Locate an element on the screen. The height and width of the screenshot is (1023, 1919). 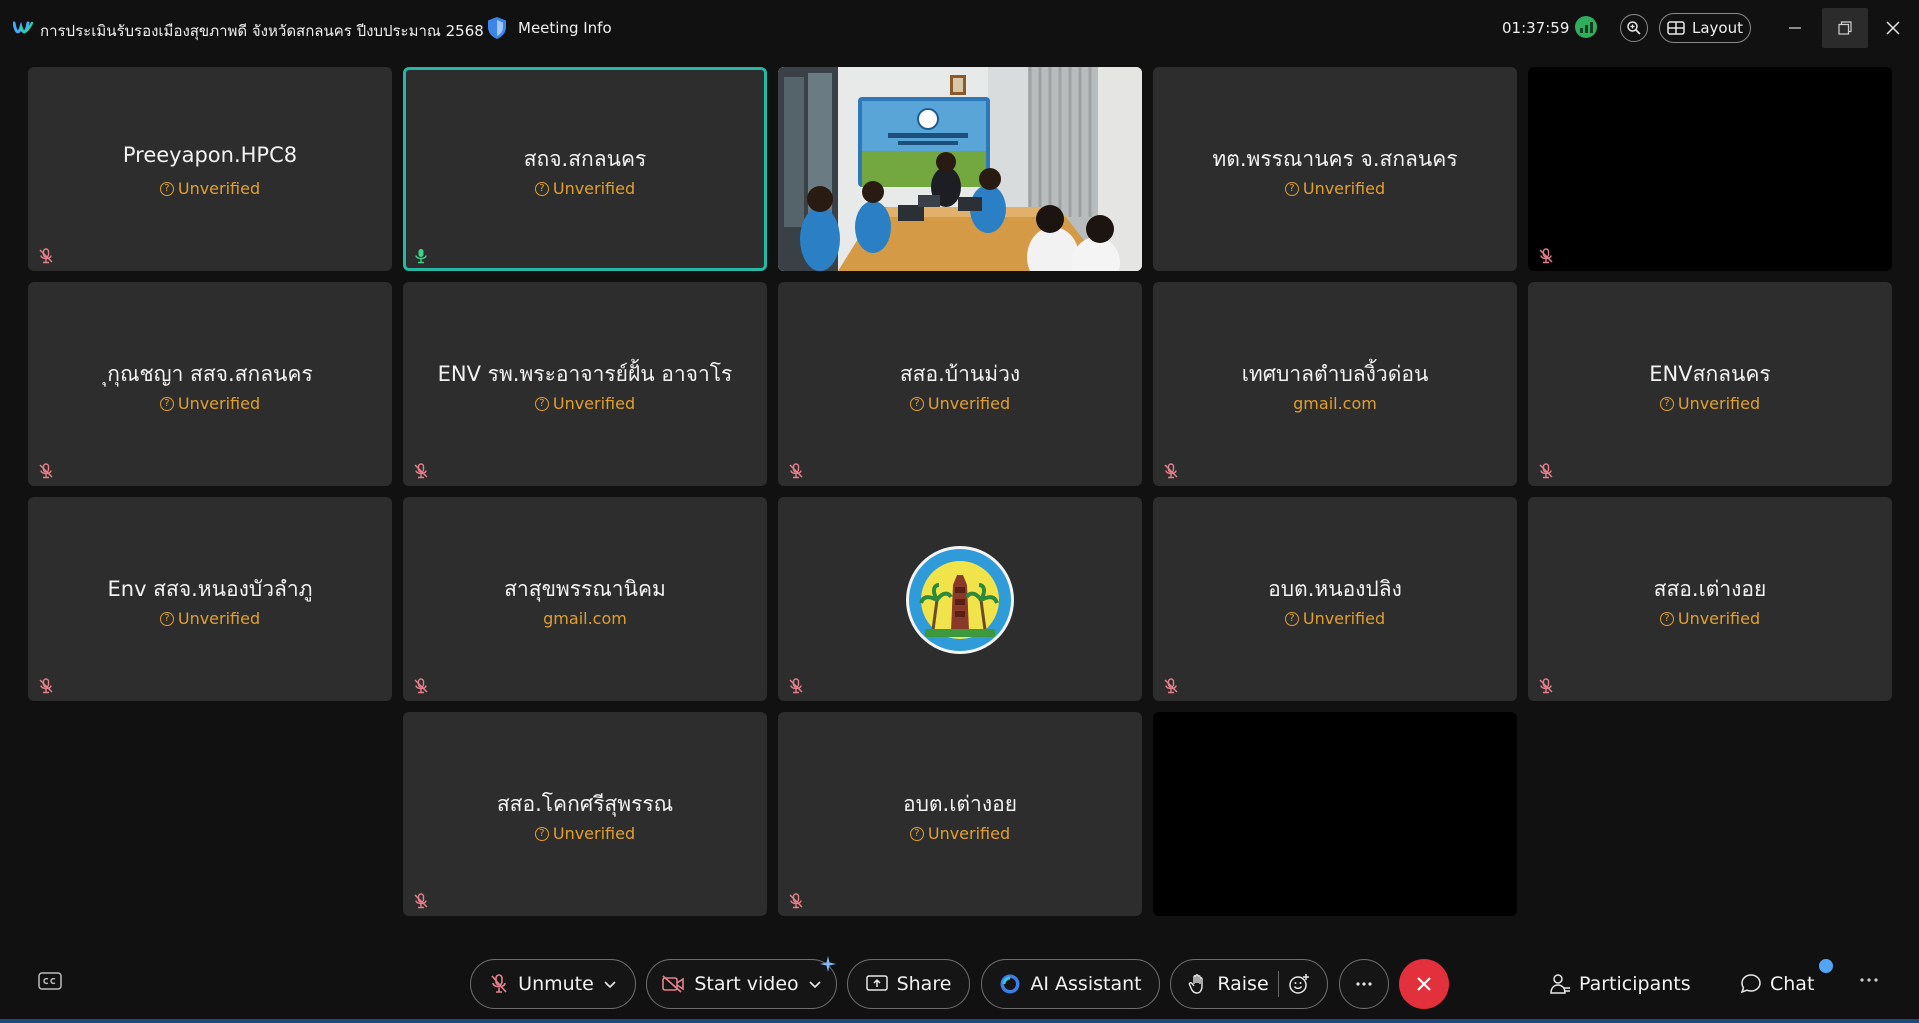
restore-button is located at coordinates (1845, 28).